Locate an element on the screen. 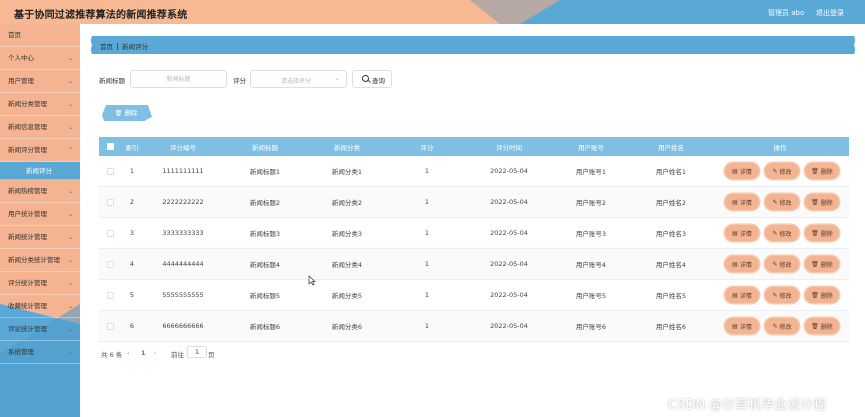  cell-category: 新闻分类3 is located at coordinates (347, 234).